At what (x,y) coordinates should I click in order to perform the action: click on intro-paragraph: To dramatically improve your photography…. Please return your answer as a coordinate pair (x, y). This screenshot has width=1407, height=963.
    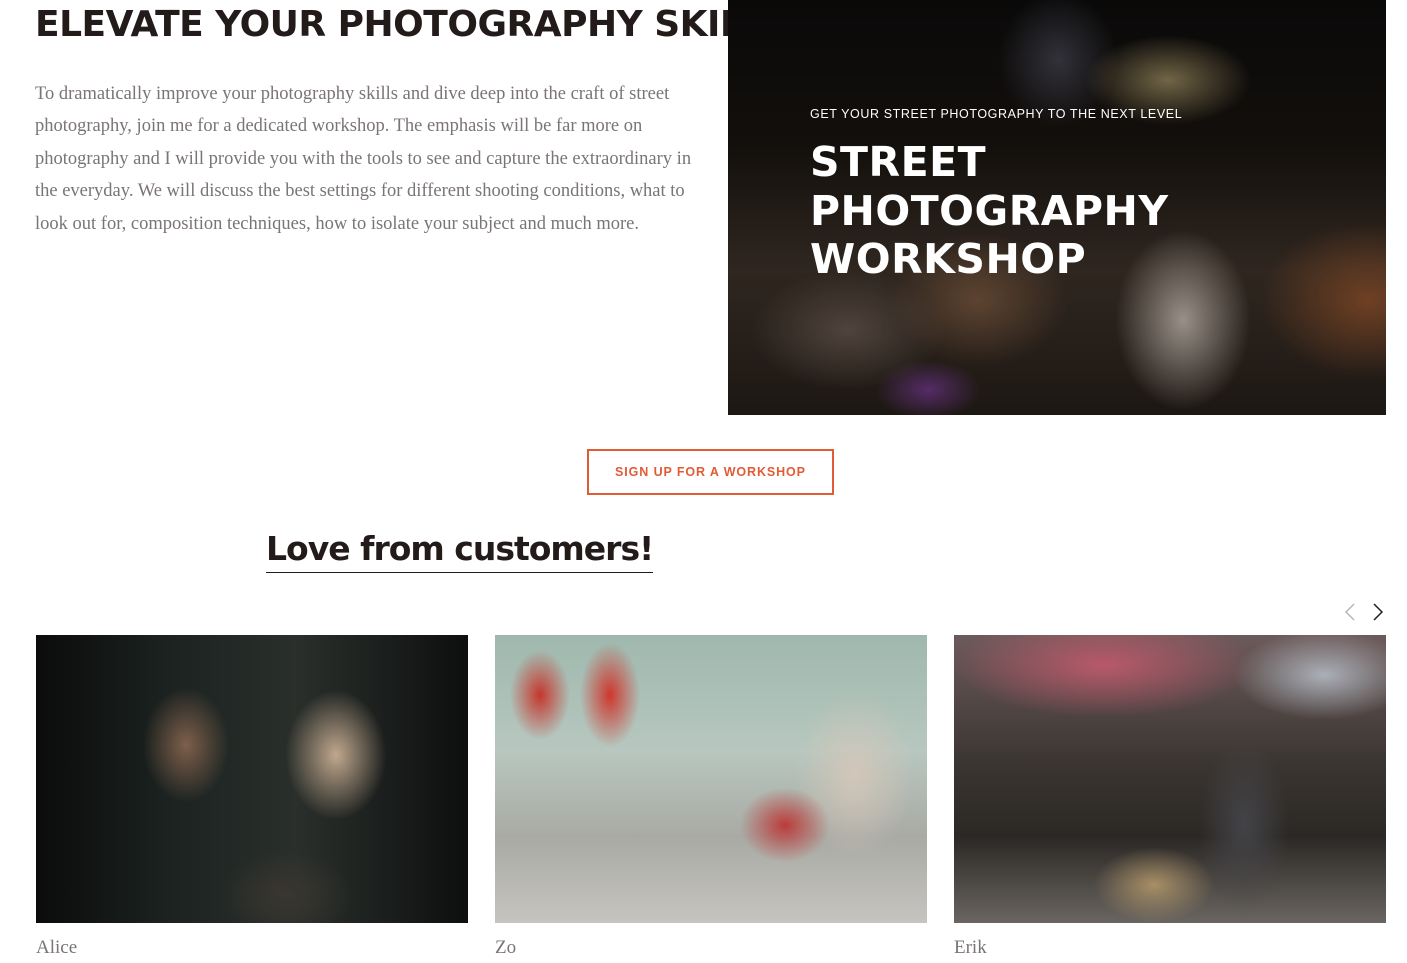
    Looking at the image, I should click on (363, 159).